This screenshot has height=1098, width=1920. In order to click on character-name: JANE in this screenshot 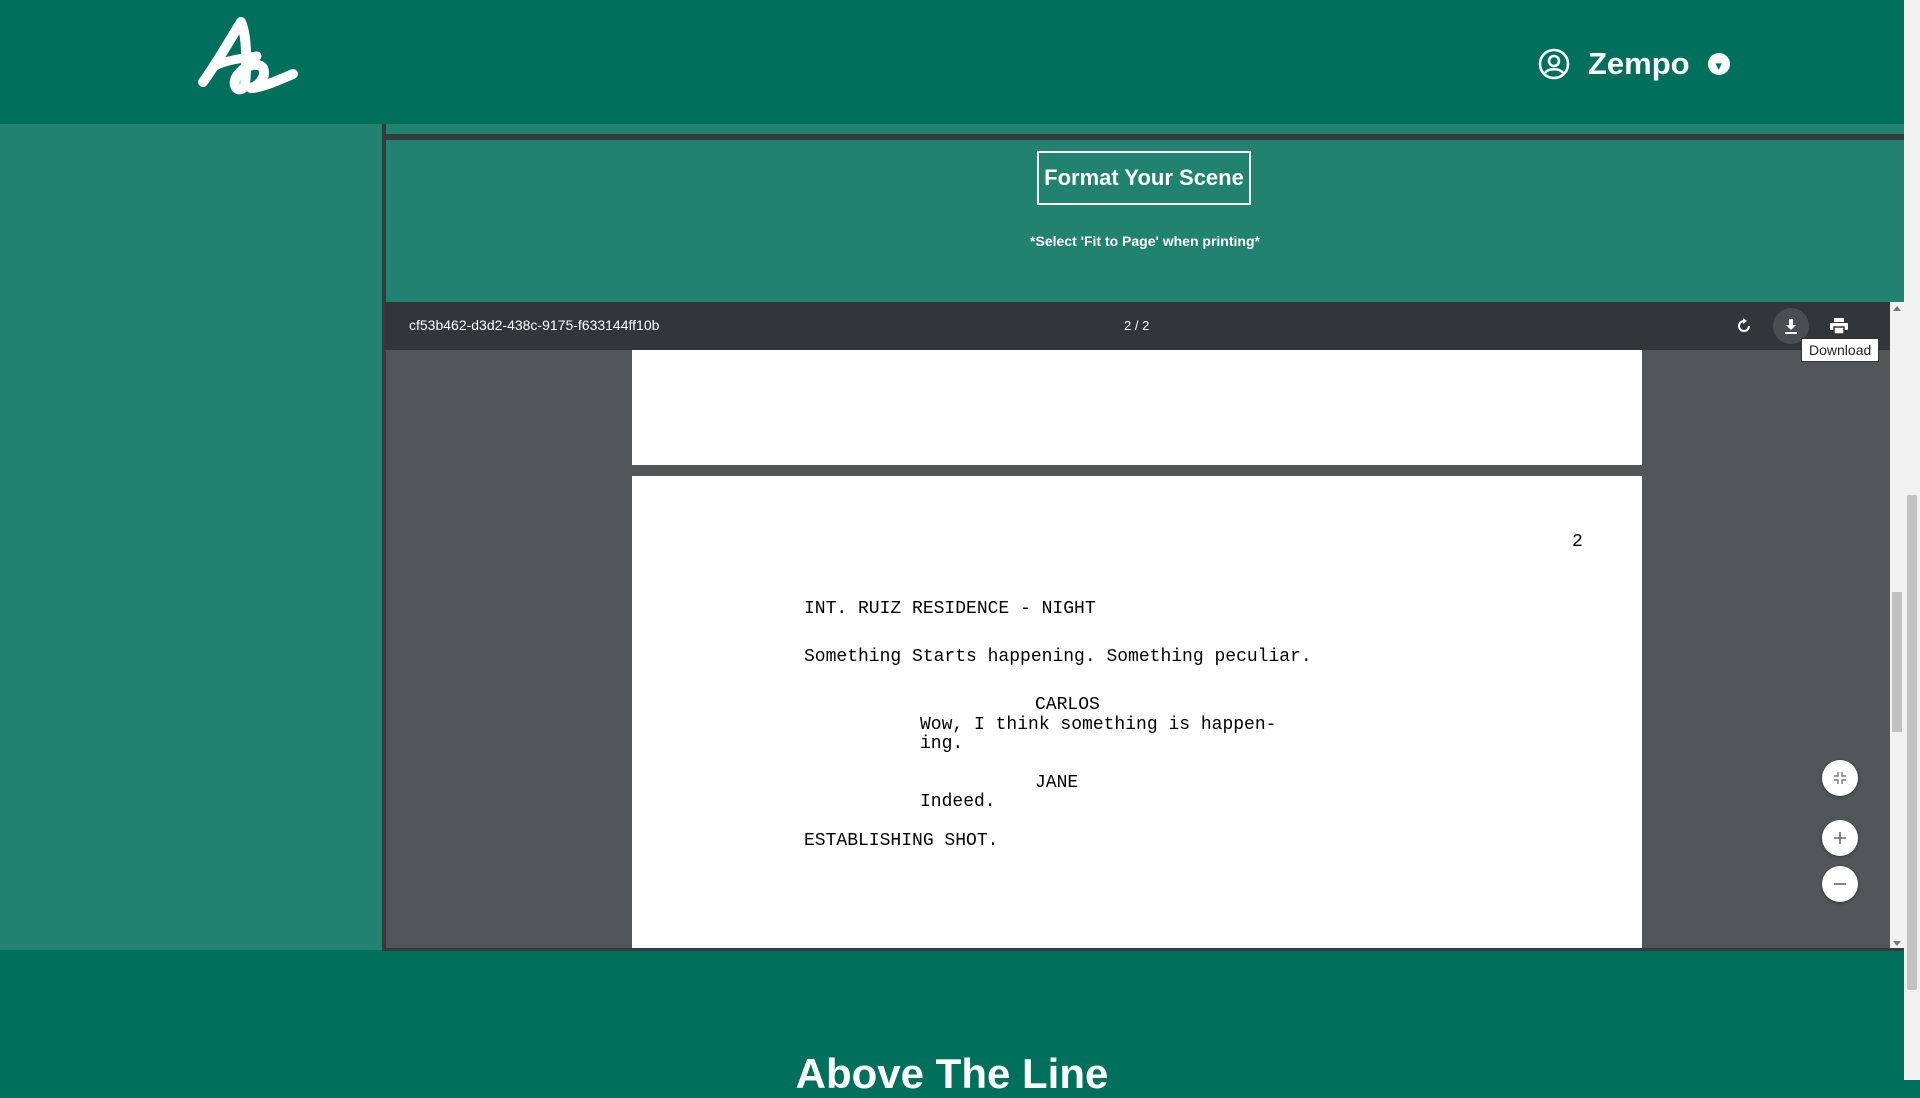, I will do `click(1057, 783)`.